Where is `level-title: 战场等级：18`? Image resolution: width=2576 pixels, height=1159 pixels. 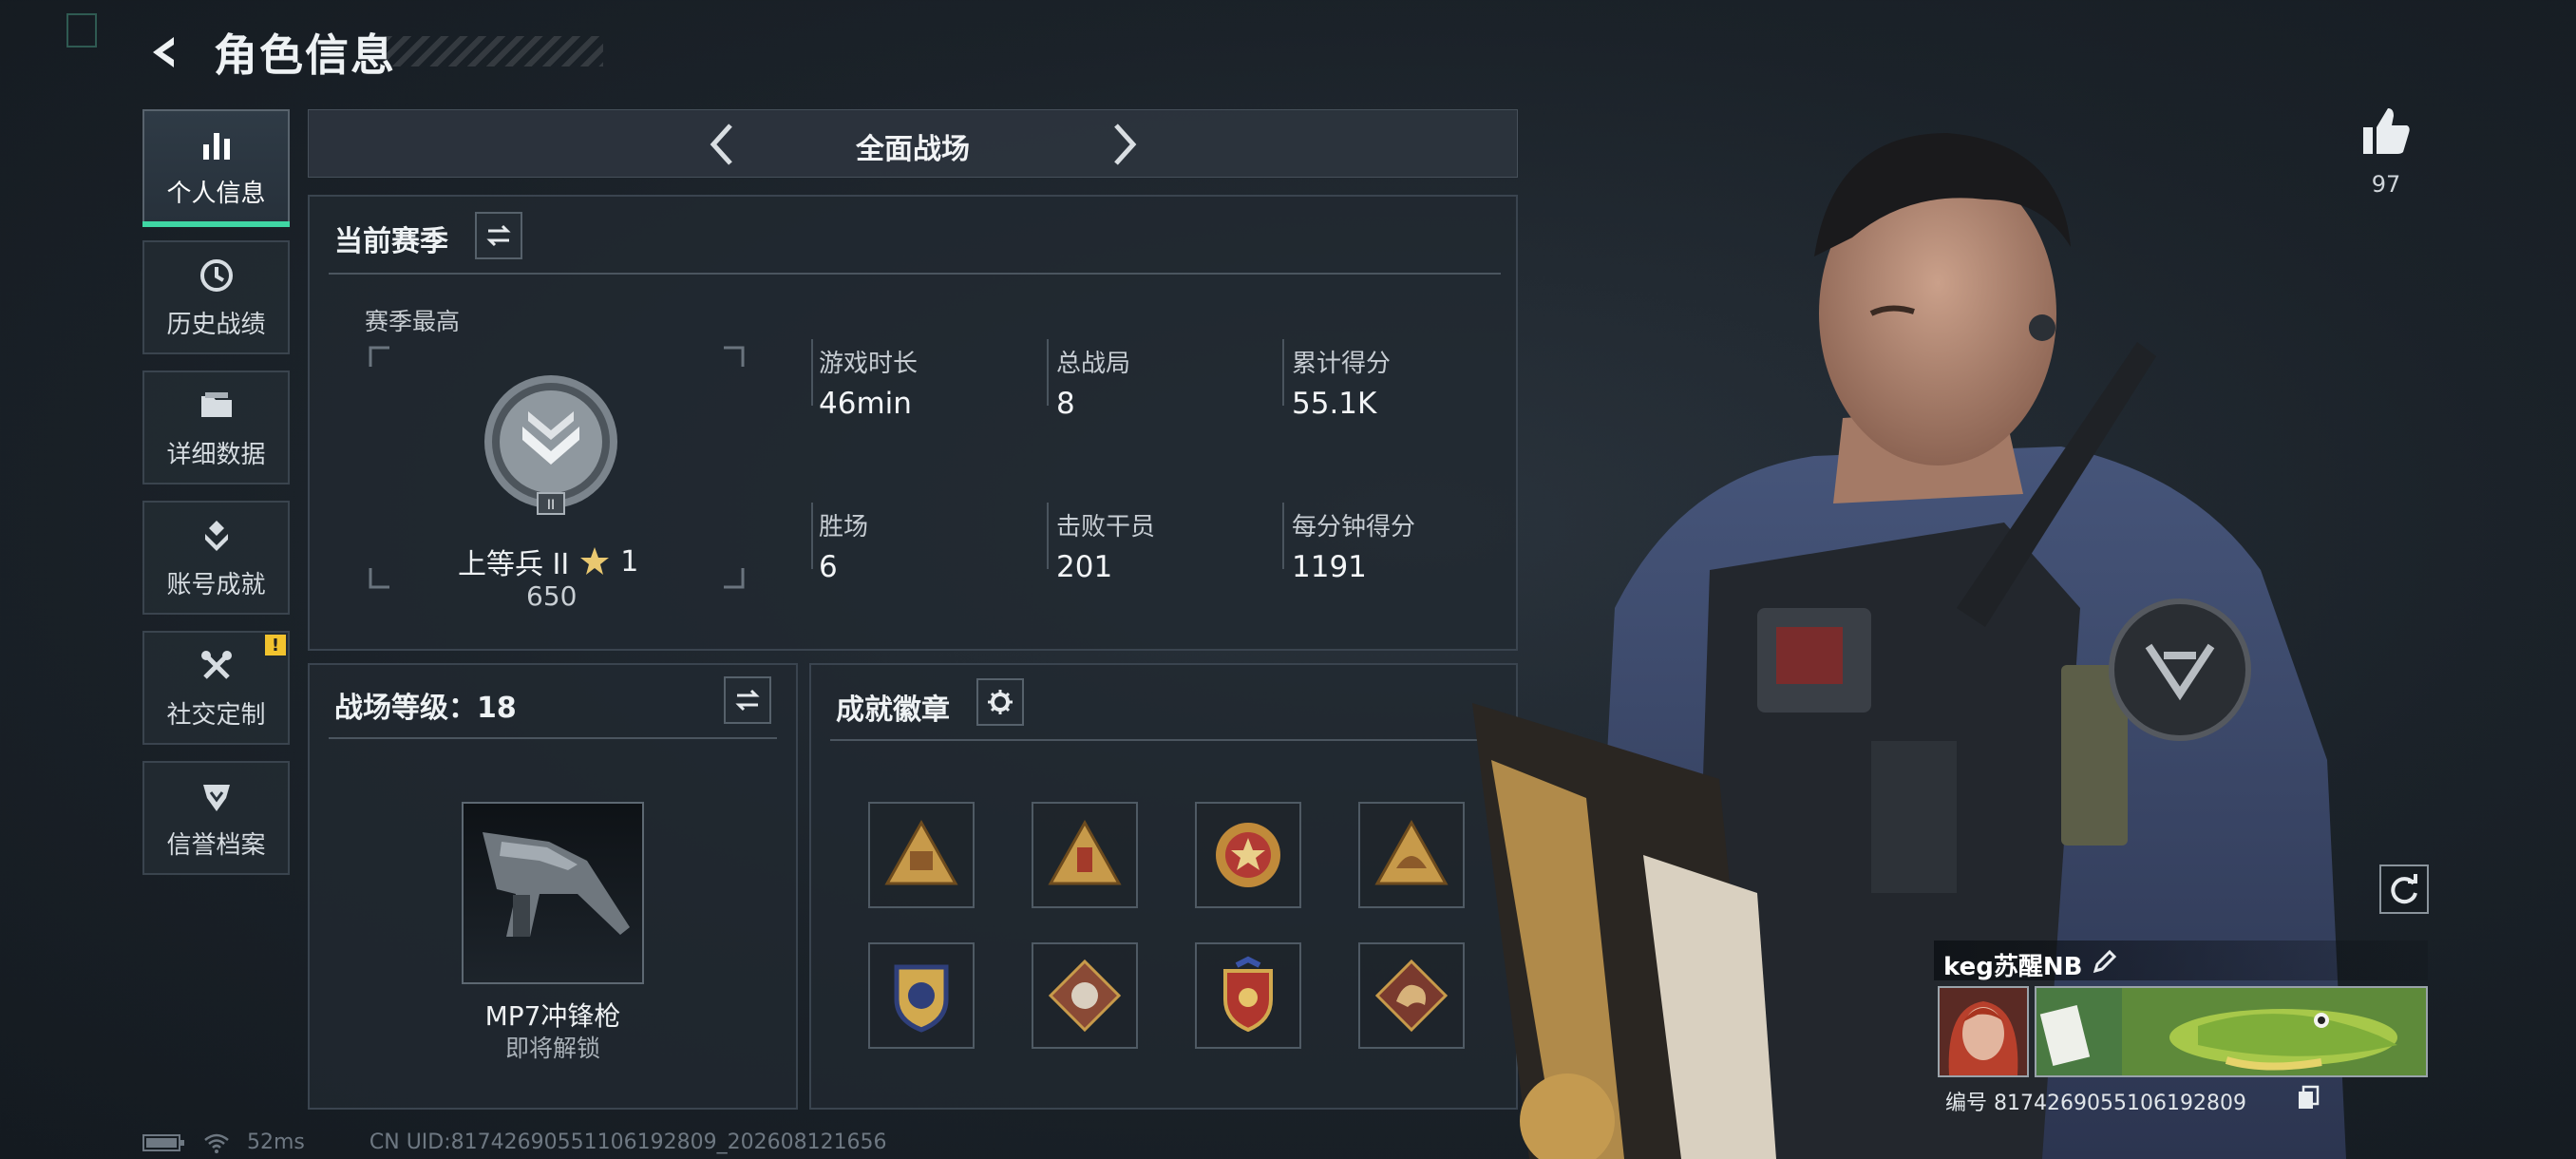
level-title: 战场等级：18 is located at coordinates (425, 708).